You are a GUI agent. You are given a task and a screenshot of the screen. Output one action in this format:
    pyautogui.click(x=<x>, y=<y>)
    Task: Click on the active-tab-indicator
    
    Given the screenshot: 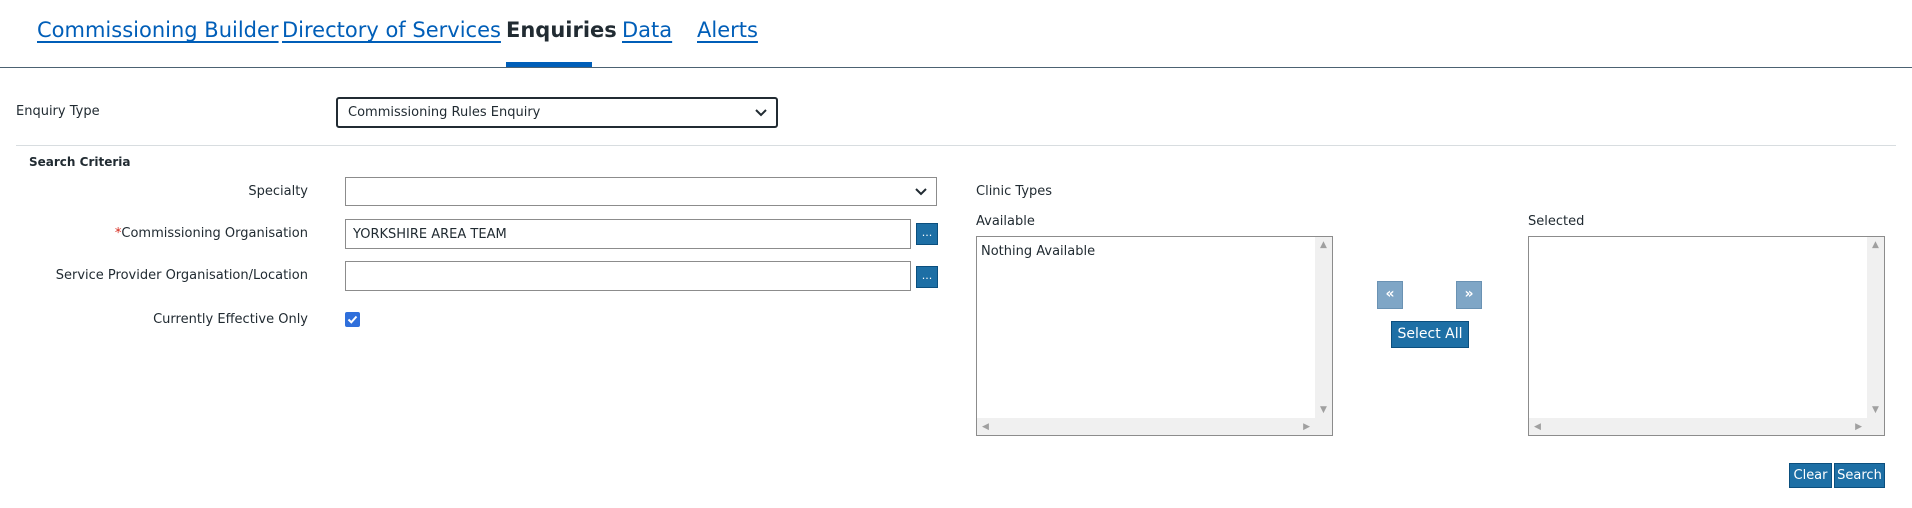 What is the action you would take?
    pyautogui.click(x=549, y=64)
    